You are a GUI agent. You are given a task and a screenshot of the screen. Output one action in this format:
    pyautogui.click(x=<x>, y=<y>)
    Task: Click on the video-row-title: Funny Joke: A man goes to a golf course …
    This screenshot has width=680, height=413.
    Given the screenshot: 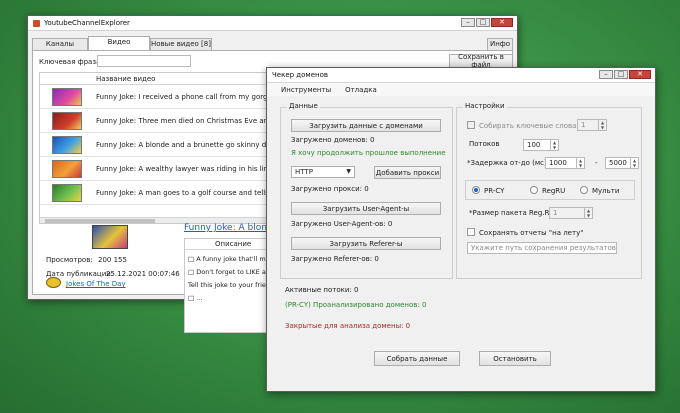 What is the action you would take?
    pyautogui.click(x=183, y=193)
    